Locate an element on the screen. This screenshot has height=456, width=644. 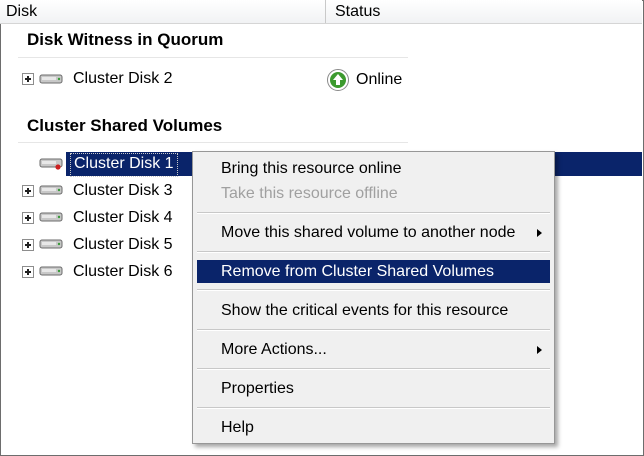
column-header: Disk Status is located at coordinates (321, 12).